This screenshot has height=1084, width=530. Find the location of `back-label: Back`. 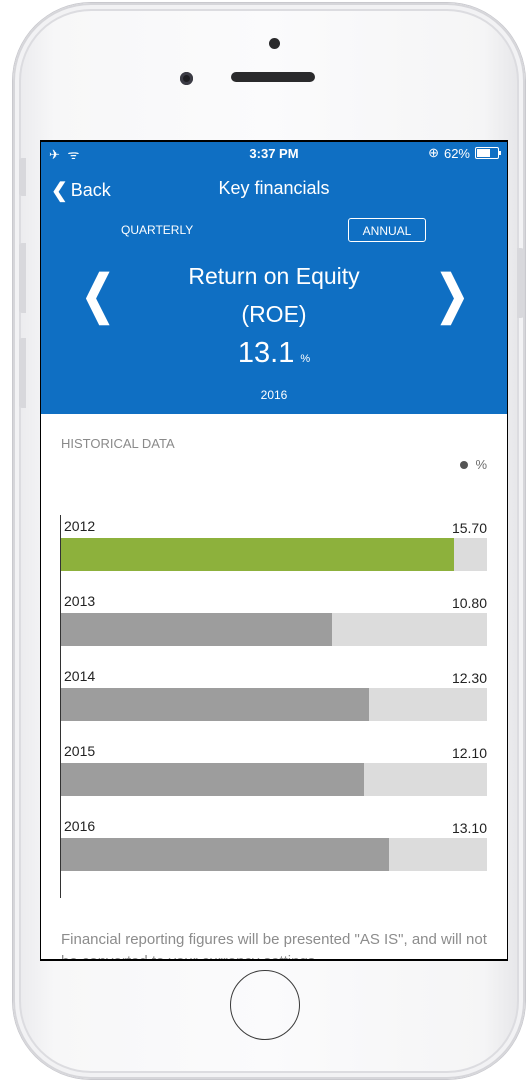

back-label: Back is located at coordinates (90, 190).